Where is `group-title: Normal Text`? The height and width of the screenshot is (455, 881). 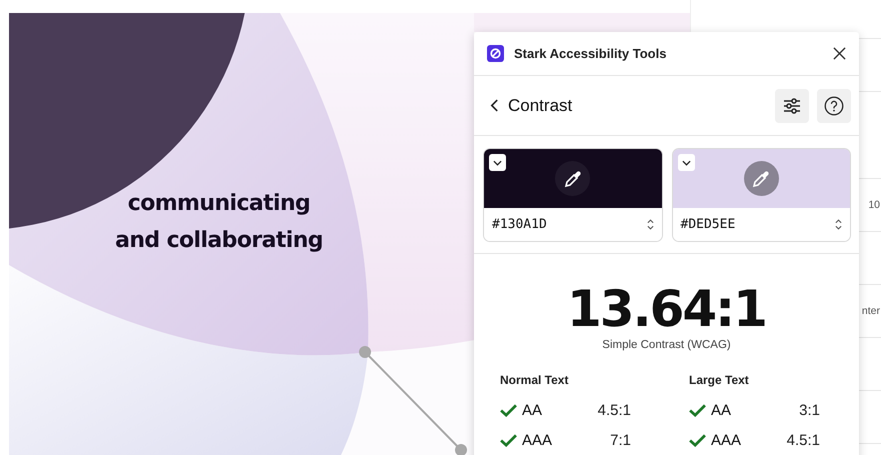 group-title: Normal Text is located at coordinates (535, 380).